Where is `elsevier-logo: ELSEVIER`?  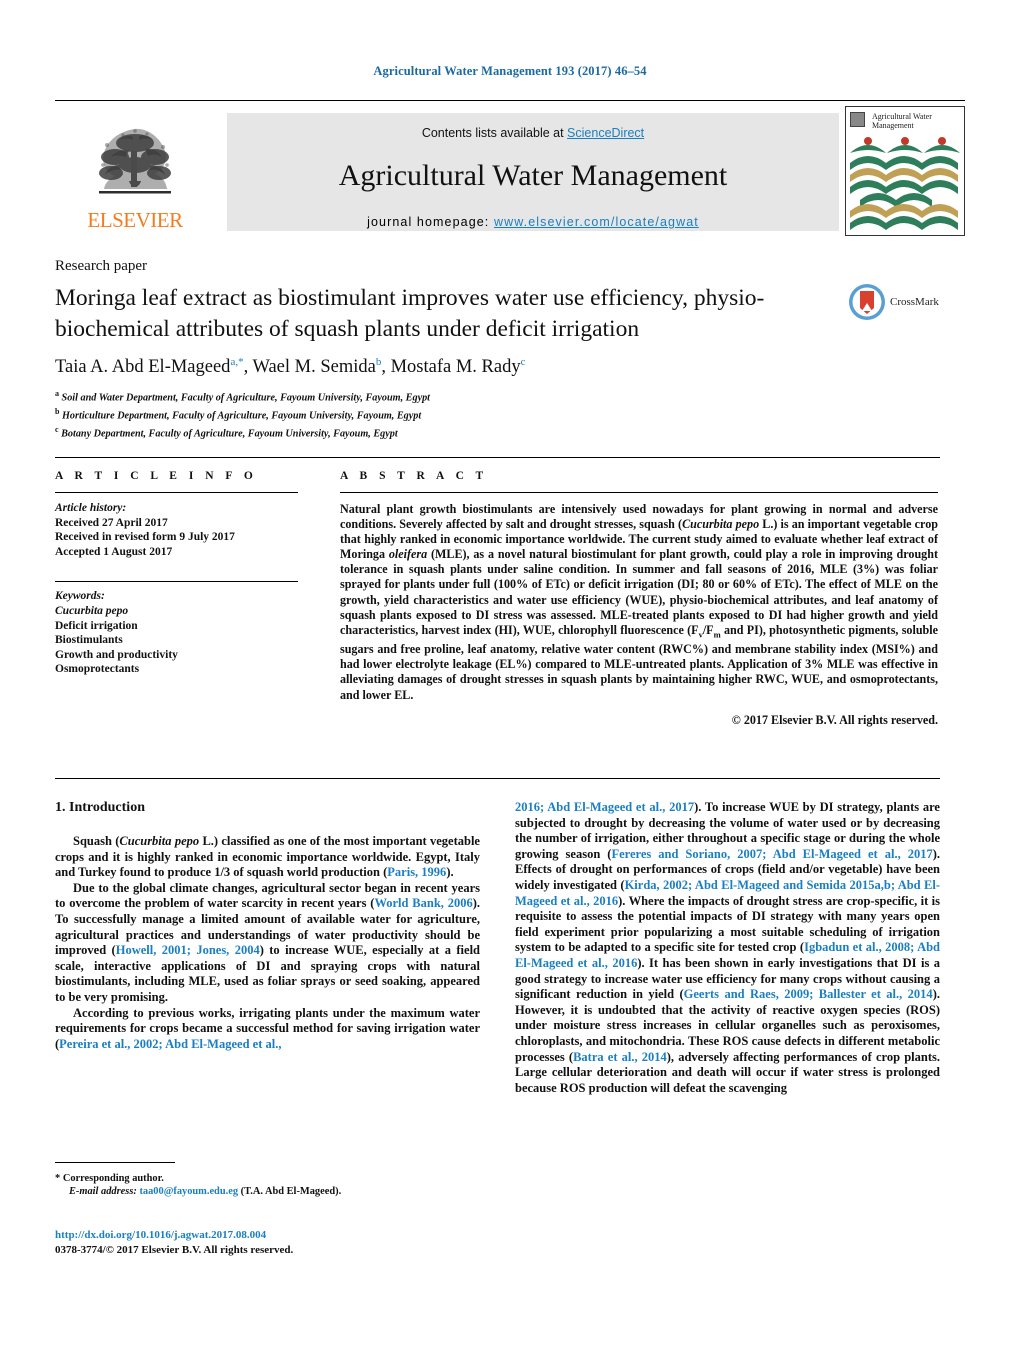
elsevier-logo: ELSEVIER is located at coordinates (135, 172).